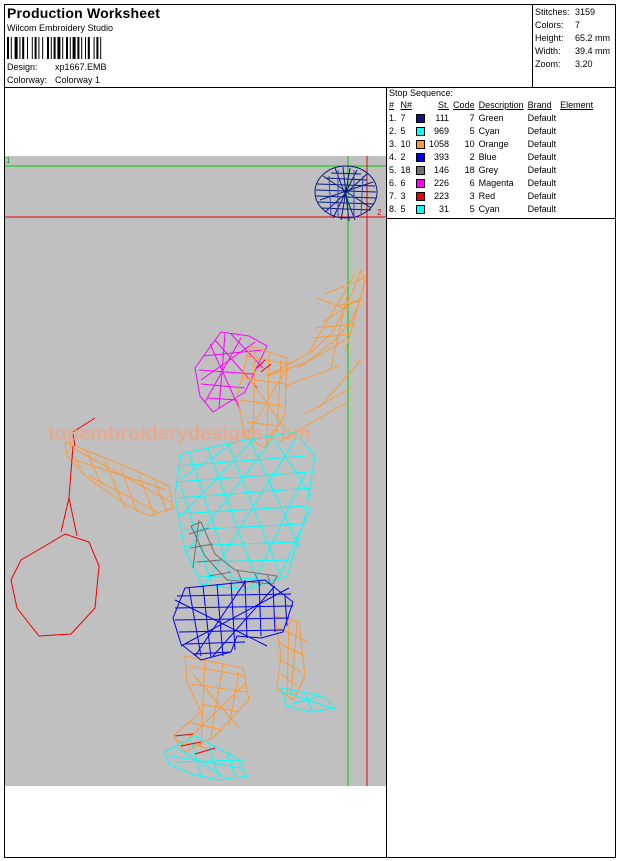  I want to click on row-description: Orange, so click(493, 144).